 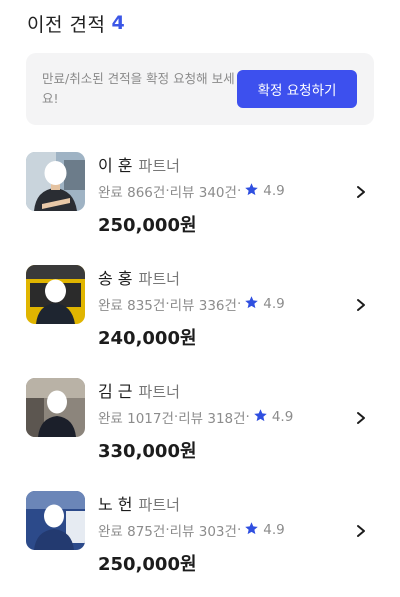 I want to click on notice-banner: 만료/취소된 견적을 확정 요청해 보세요! 확정 요청하기, so click(x=200, y=89).